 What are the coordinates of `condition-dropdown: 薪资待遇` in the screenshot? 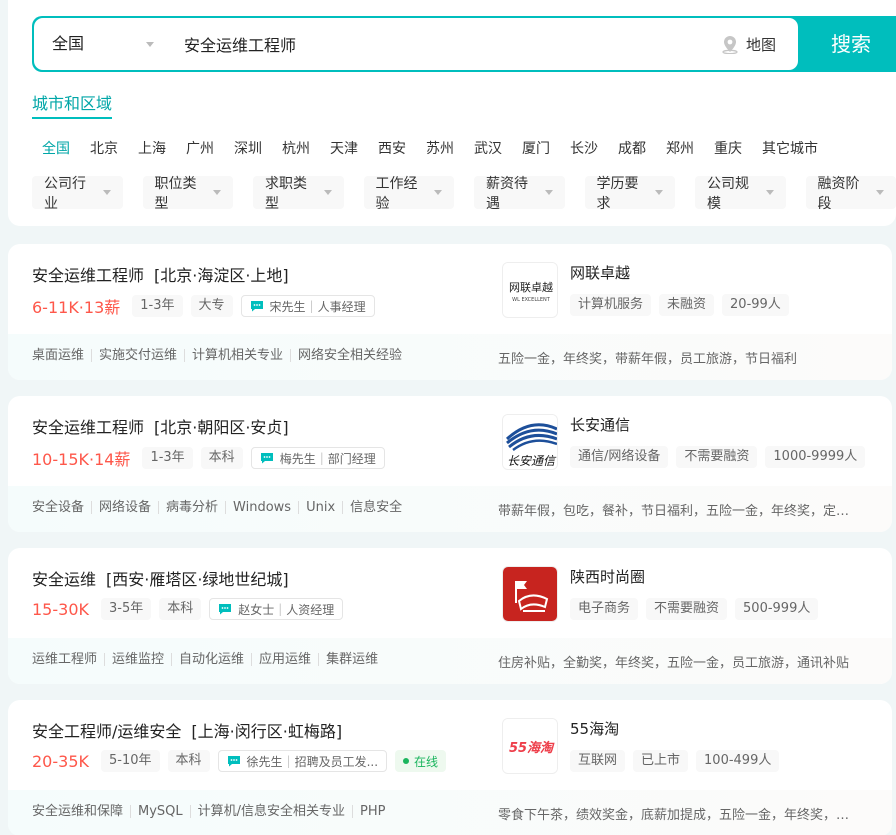 It's located at (519, 194).